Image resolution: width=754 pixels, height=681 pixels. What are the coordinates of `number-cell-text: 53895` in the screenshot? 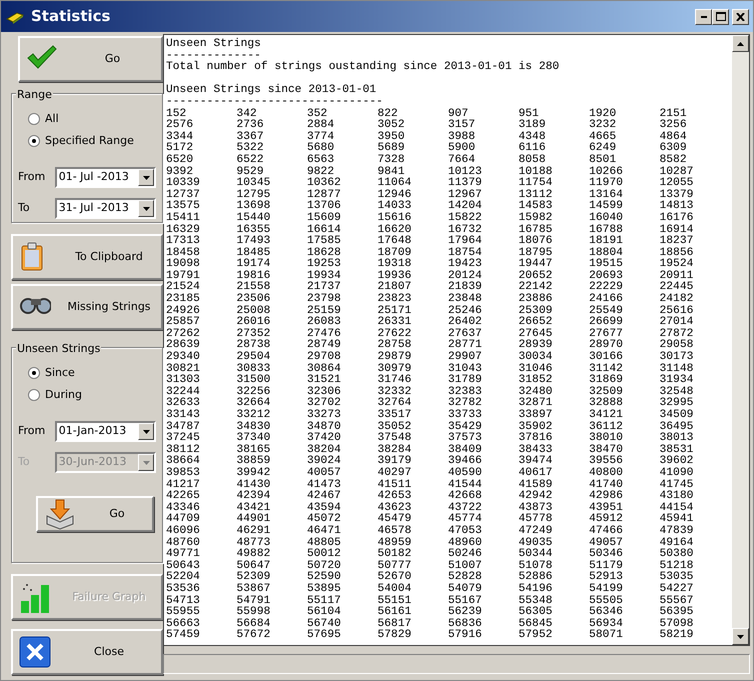 It's located at (324, 590).